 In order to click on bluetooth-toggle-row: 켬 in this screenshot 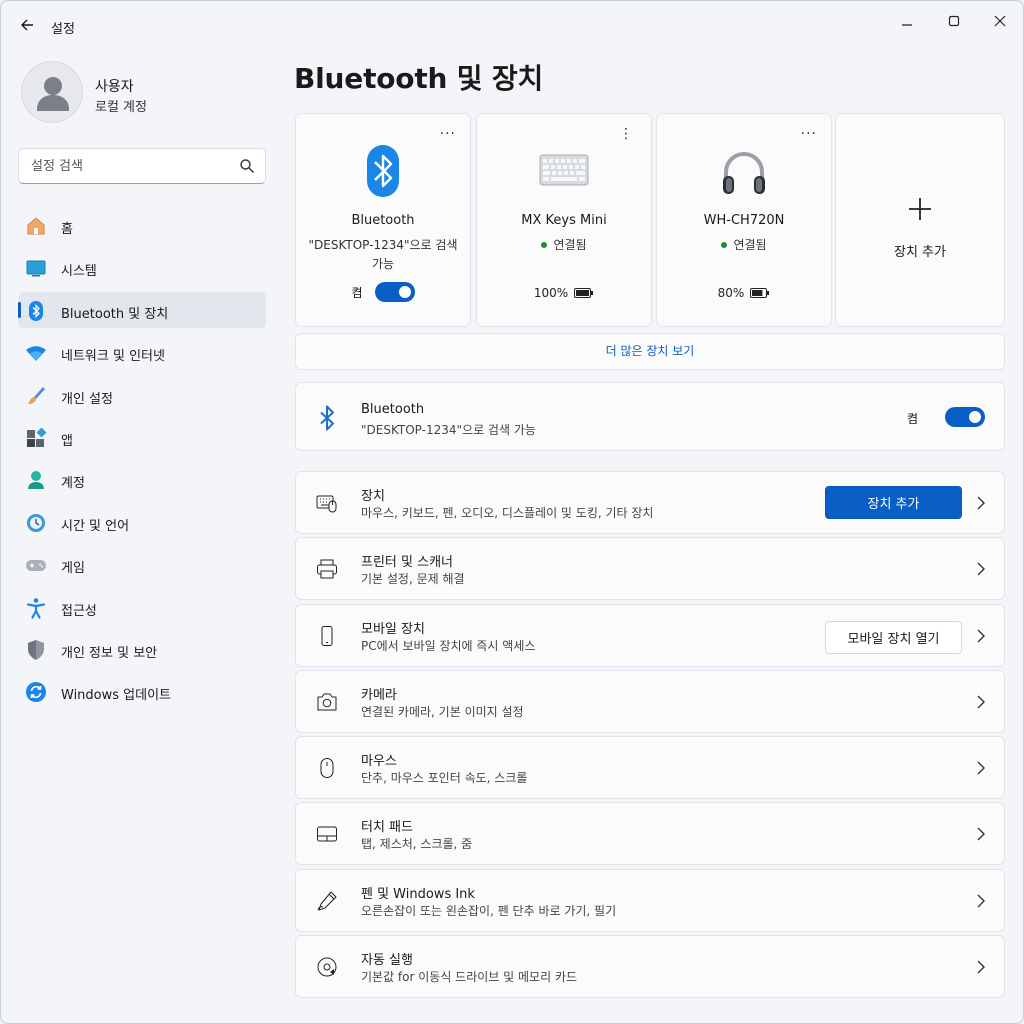, I will do `click(383, 292)`.